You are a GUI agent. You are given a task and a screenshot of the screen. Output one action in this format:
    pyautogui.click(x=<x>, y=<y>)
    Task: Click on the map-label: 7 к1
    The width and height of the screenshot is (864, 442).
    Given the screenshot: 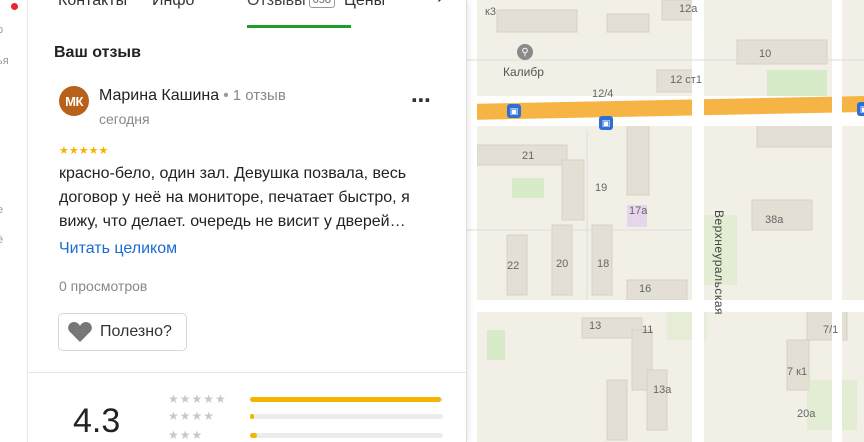 What is the action you would take?
    pyautogui.click(x=797, y=372)
    